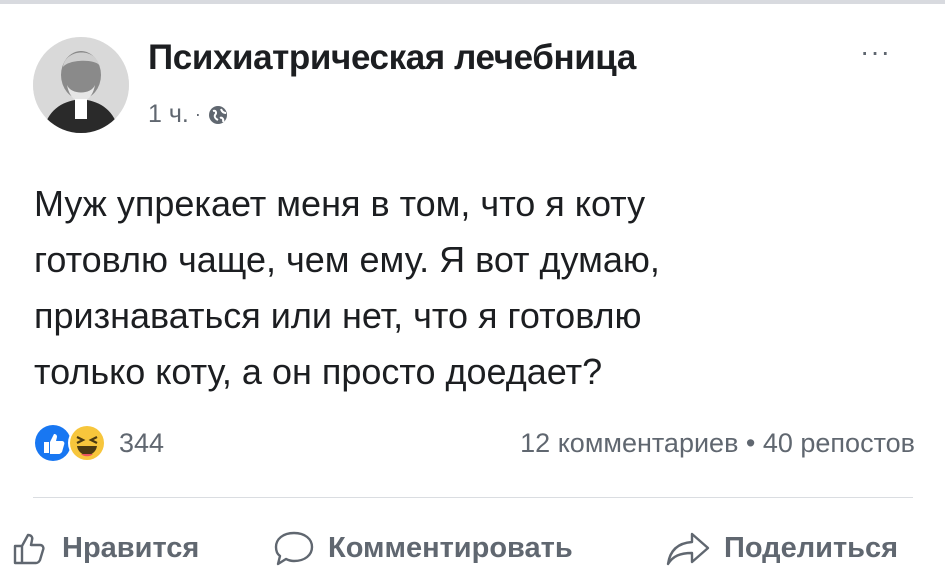  What do you see at coordinates (142, 442) in the screenshot?
I see `reactions-count: 344` at bounding box center [142, 442].